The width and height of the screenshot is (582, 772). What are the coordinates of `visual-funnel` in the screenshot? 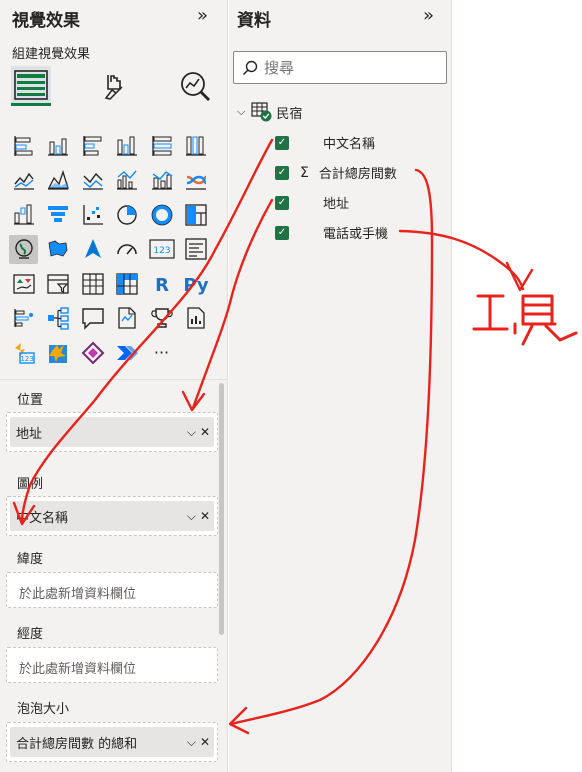 It's located at (58, 214).